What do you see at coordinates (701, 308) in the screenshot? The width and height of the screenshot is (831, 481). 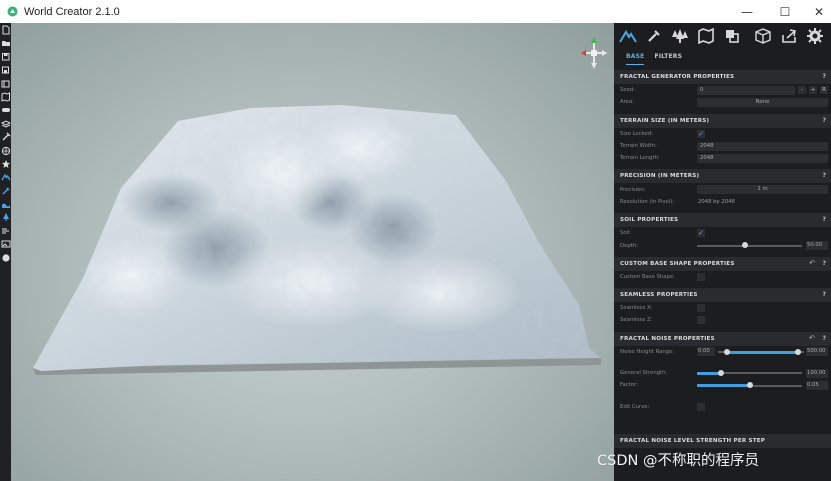 I see `seamless-x-checkbox` at bounding box center [701, 308].